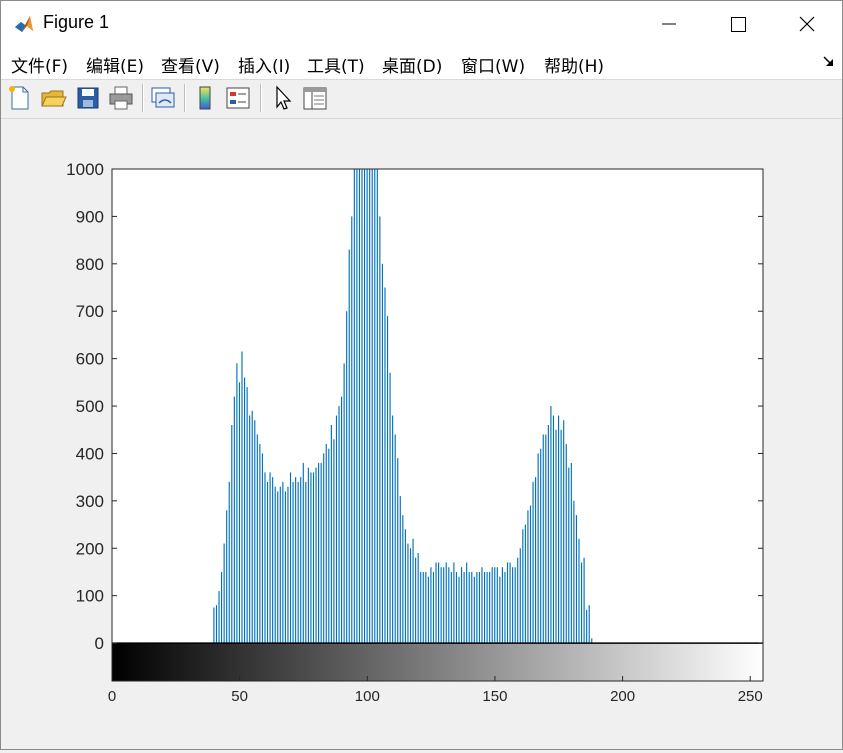 The height and width of the screenshot is (753, 843). What do you see at coordinates (282, 98) in the screenshot?
I see `edit-plot-icon` at bounding box center [282, 98].